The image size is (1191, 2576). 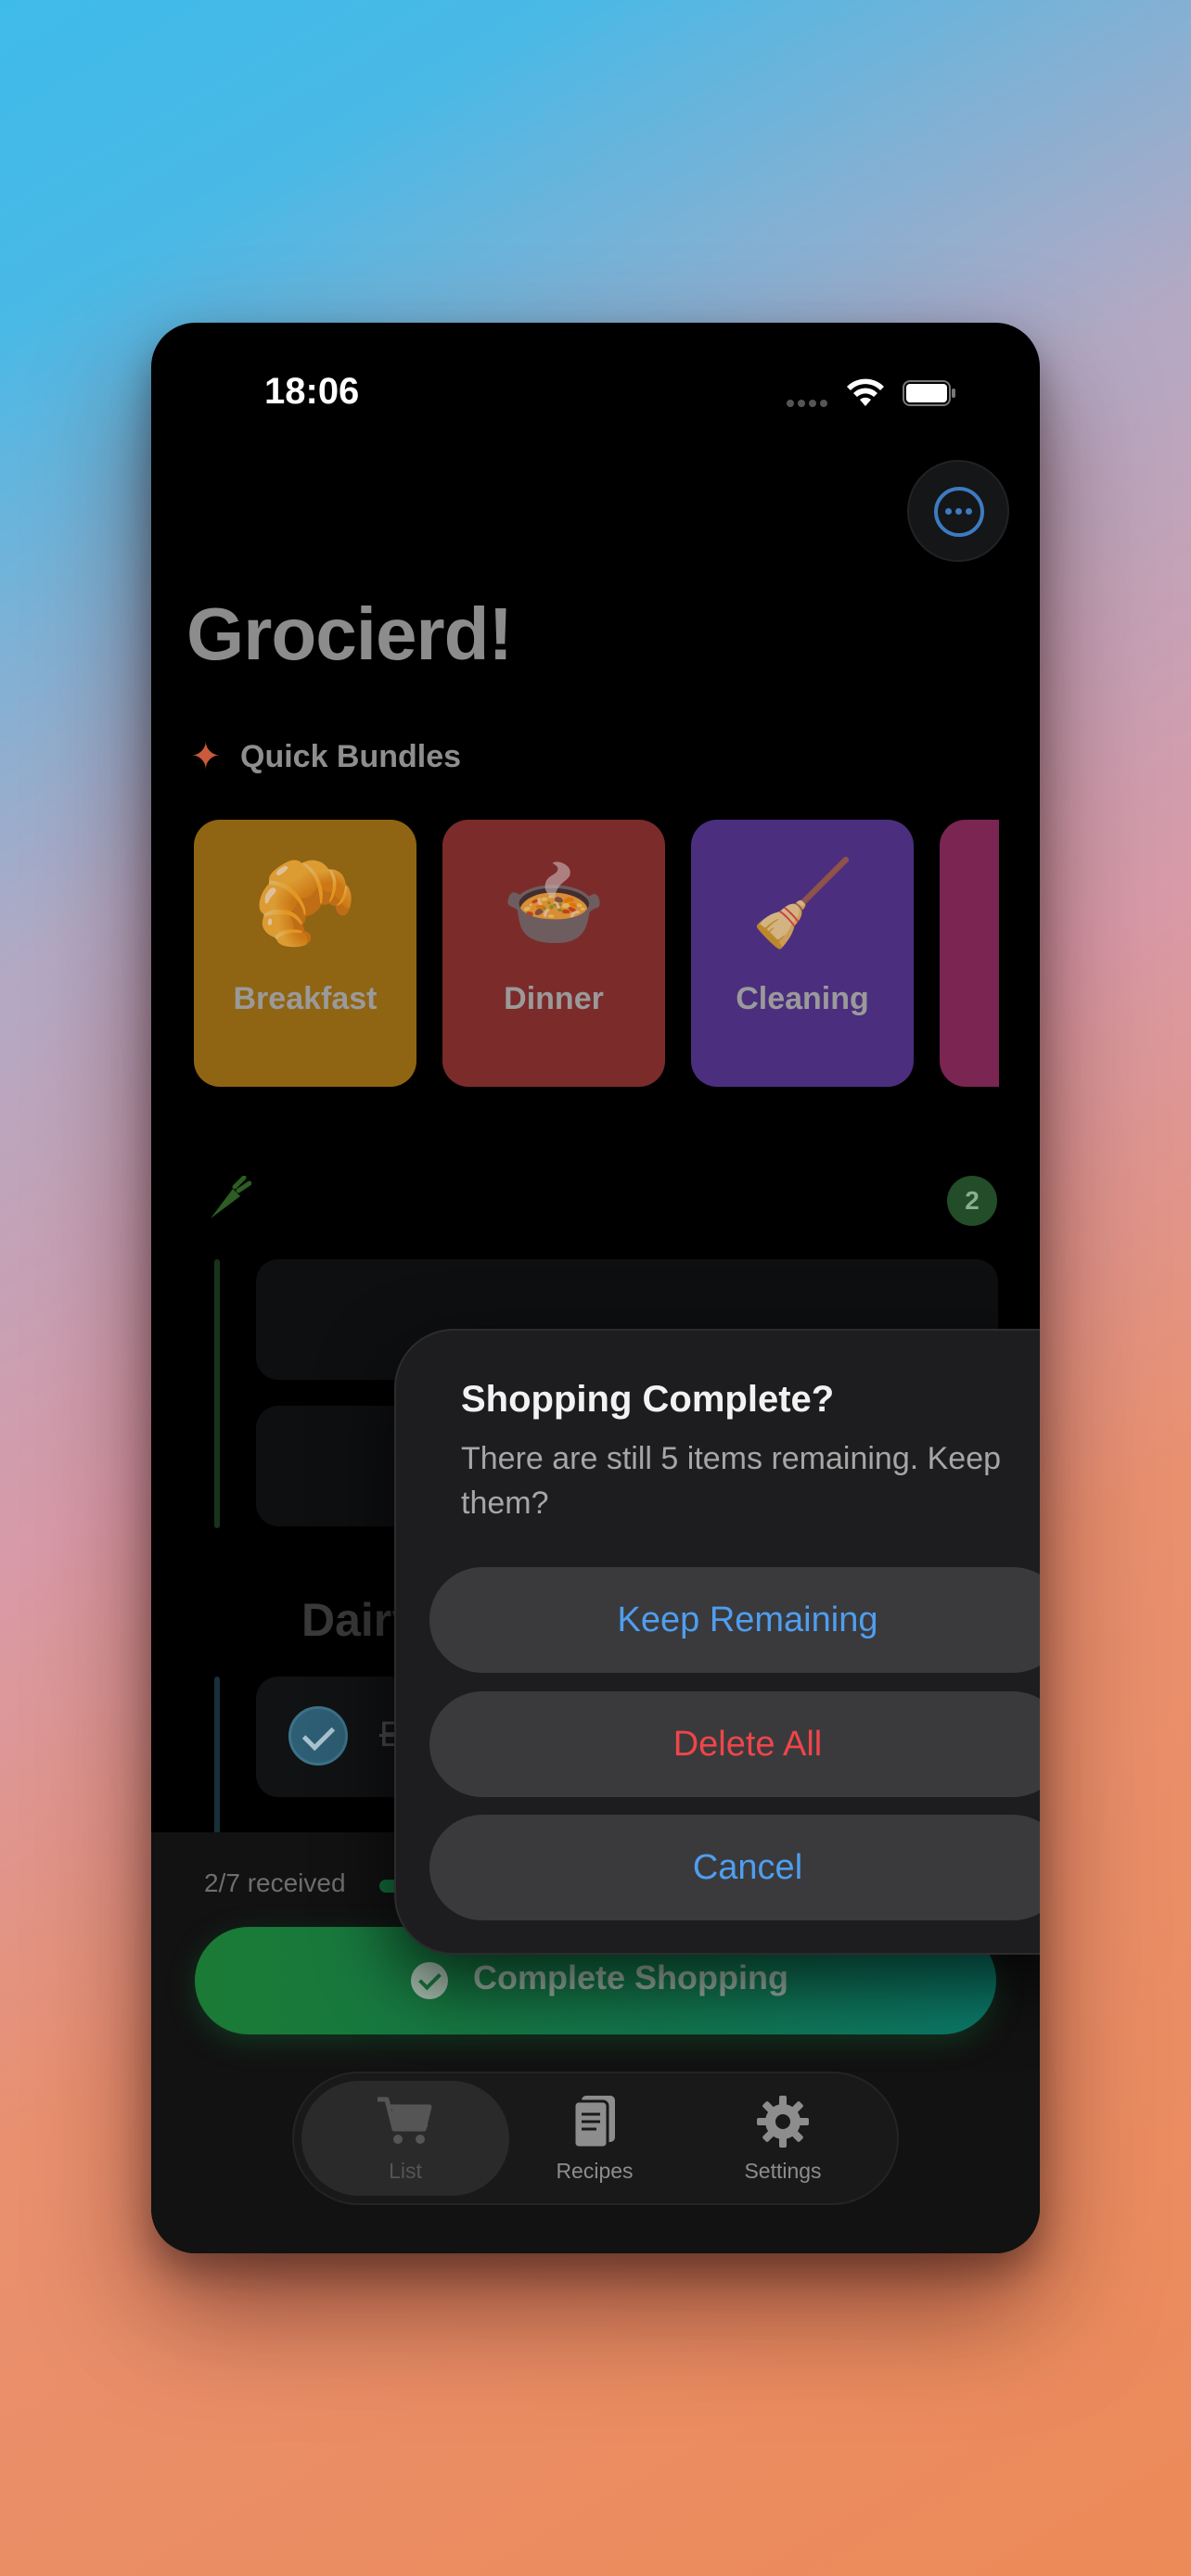 I want to click on checkmark-icon, so click(x=318, y=1736).